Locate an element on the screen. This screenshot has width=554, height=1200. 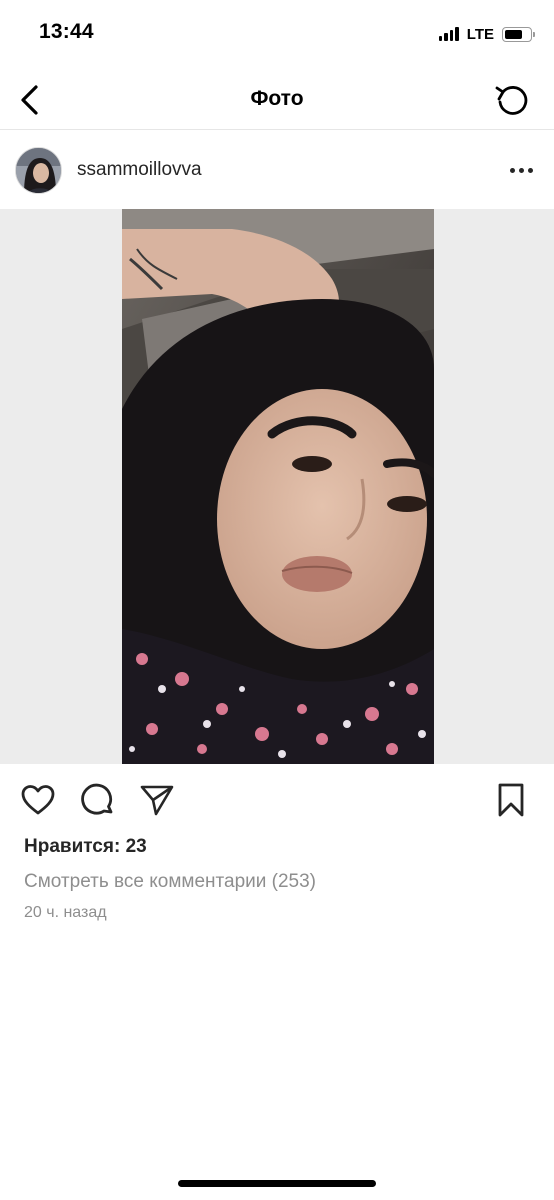
battery-level is located at coordinates (513, 34).